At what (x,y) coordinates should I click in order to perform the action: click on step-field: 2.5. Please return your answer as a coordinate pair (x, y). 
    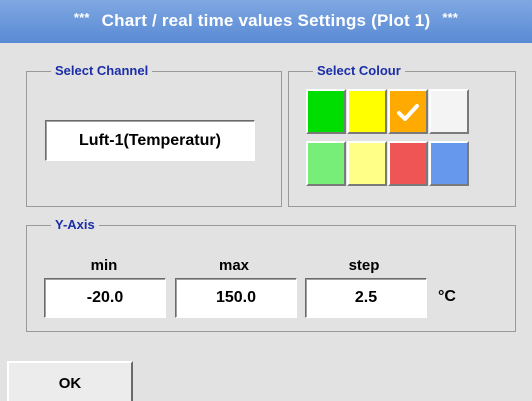
    Looking at the image, I should click on (366, 298).